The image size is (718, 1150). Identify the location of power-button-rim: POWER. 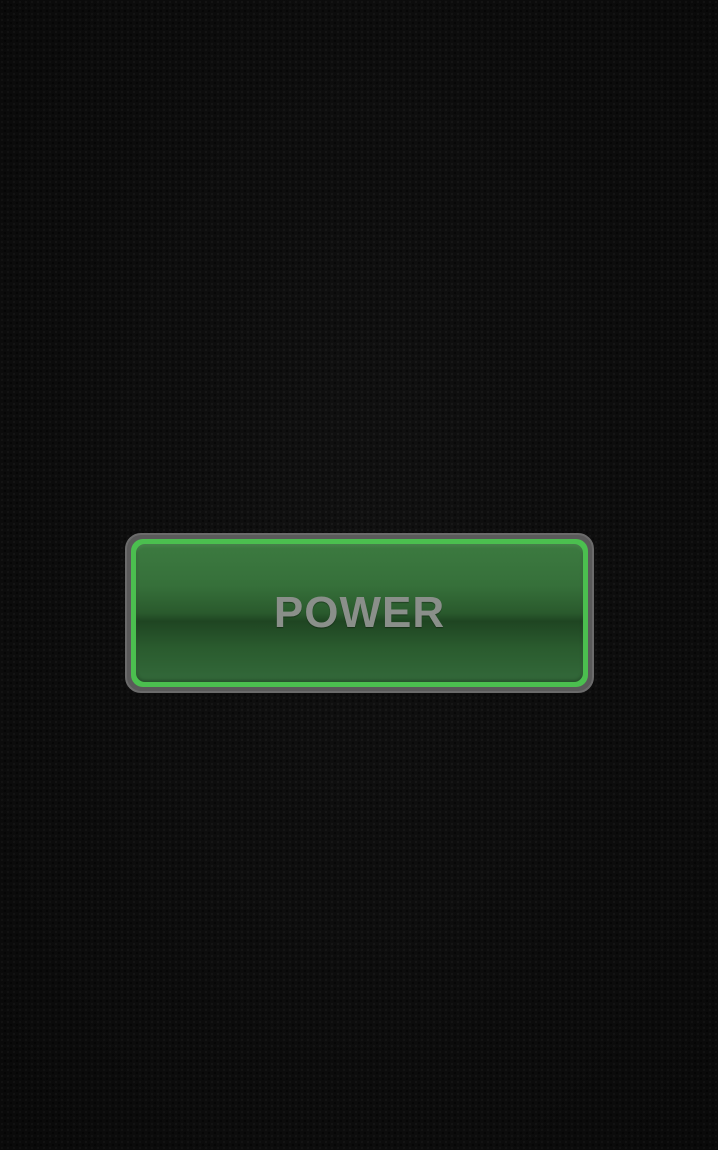
(359, 613).